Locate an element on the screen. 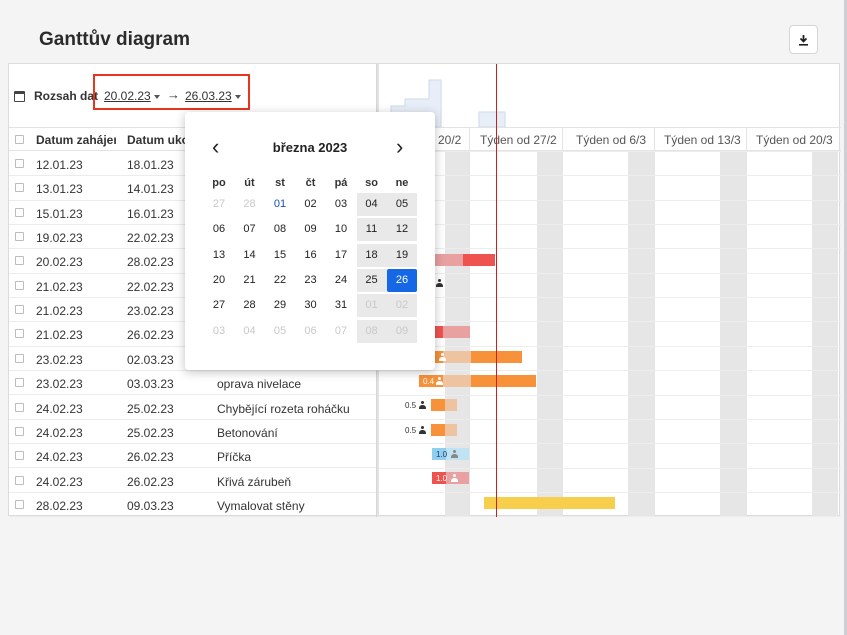 The height and width of the screenshot is (635, 847). column-header-end: Datum ukončení is located at coordinates (157, 140).